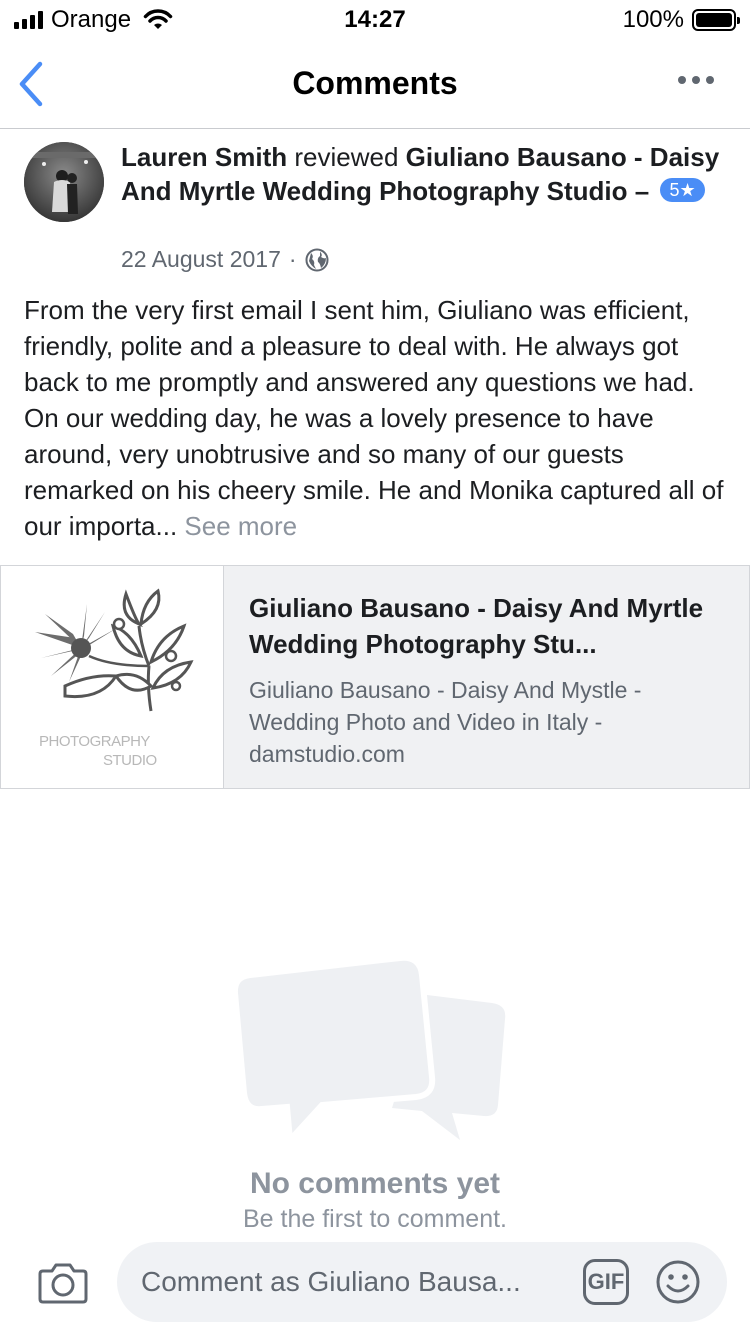 The image size is (750, 1334). What do you see at coordinates (346, 157) in the screenshot?
I see `action-text: reviewed` at bounding box center [346, 157].